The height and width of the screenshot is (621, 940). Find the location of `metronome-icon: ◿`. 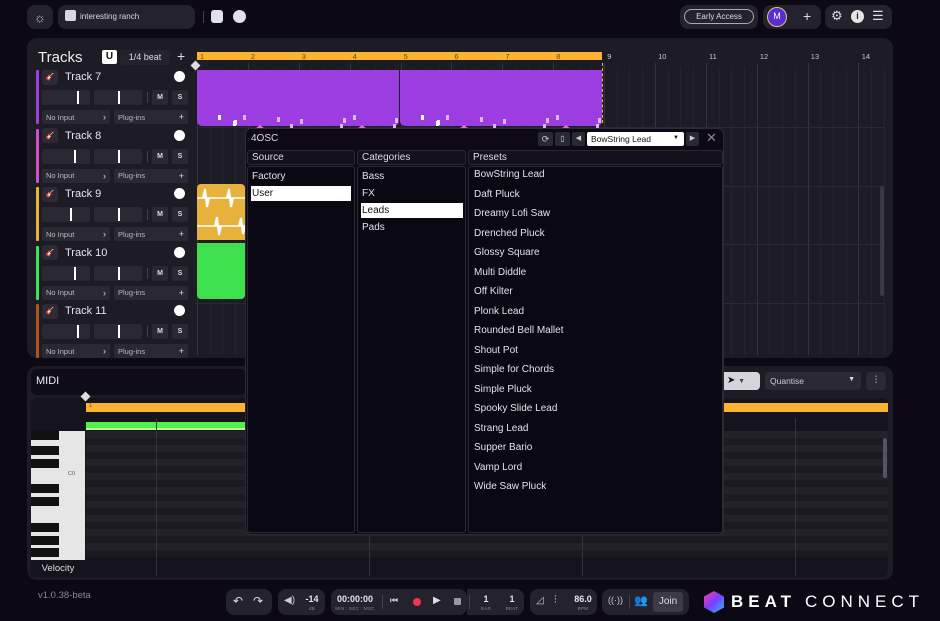

metronome-icon: ◿ is located at coordinates (540, 600).